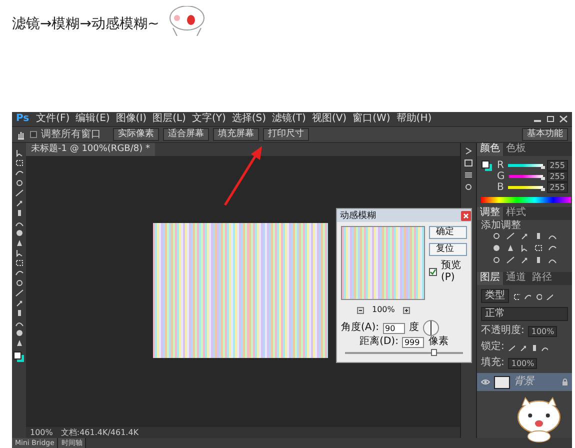 The width and height of the screenshot is (575, 448). What do you see at coordinates (413, 342) in the screenshot?
I see `distance-field: 999` at bounding box center [413, 342].